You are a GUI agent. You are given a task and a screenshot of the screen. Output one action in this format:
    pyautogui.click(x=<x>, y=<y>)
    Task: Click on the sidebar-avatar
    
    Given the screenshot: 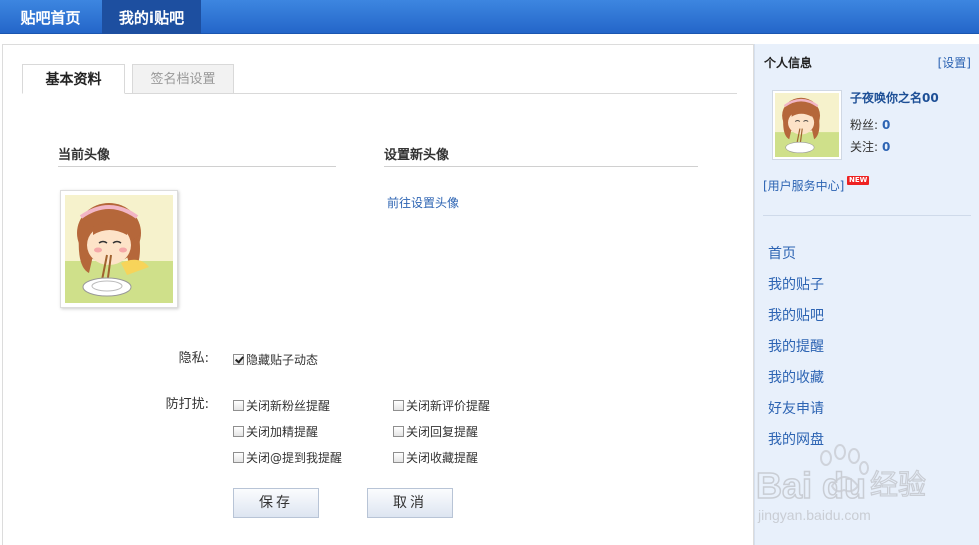 What is the action you would take?
    pyautogui.click(x=807, y=125)
    